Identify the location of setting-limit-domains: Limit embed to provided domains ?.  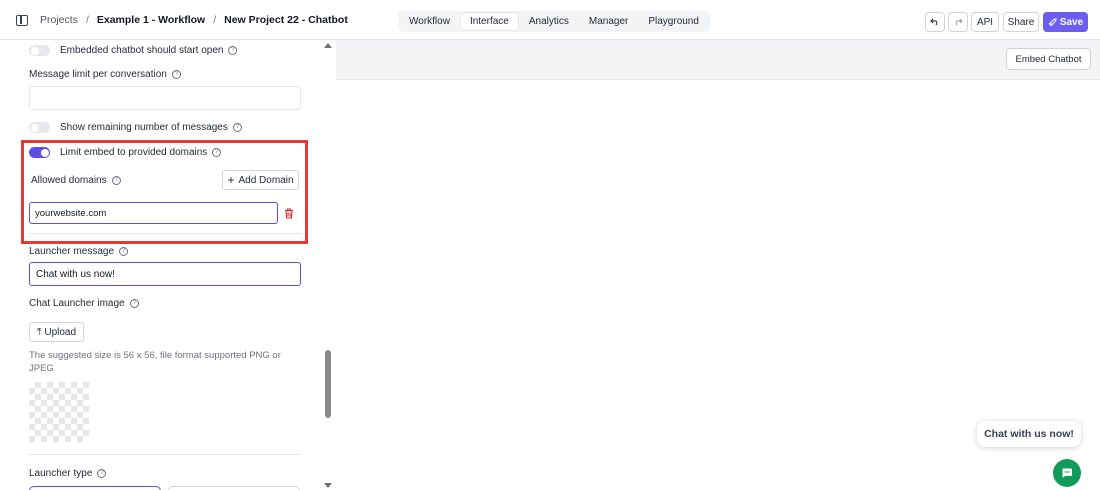
(125, 152).